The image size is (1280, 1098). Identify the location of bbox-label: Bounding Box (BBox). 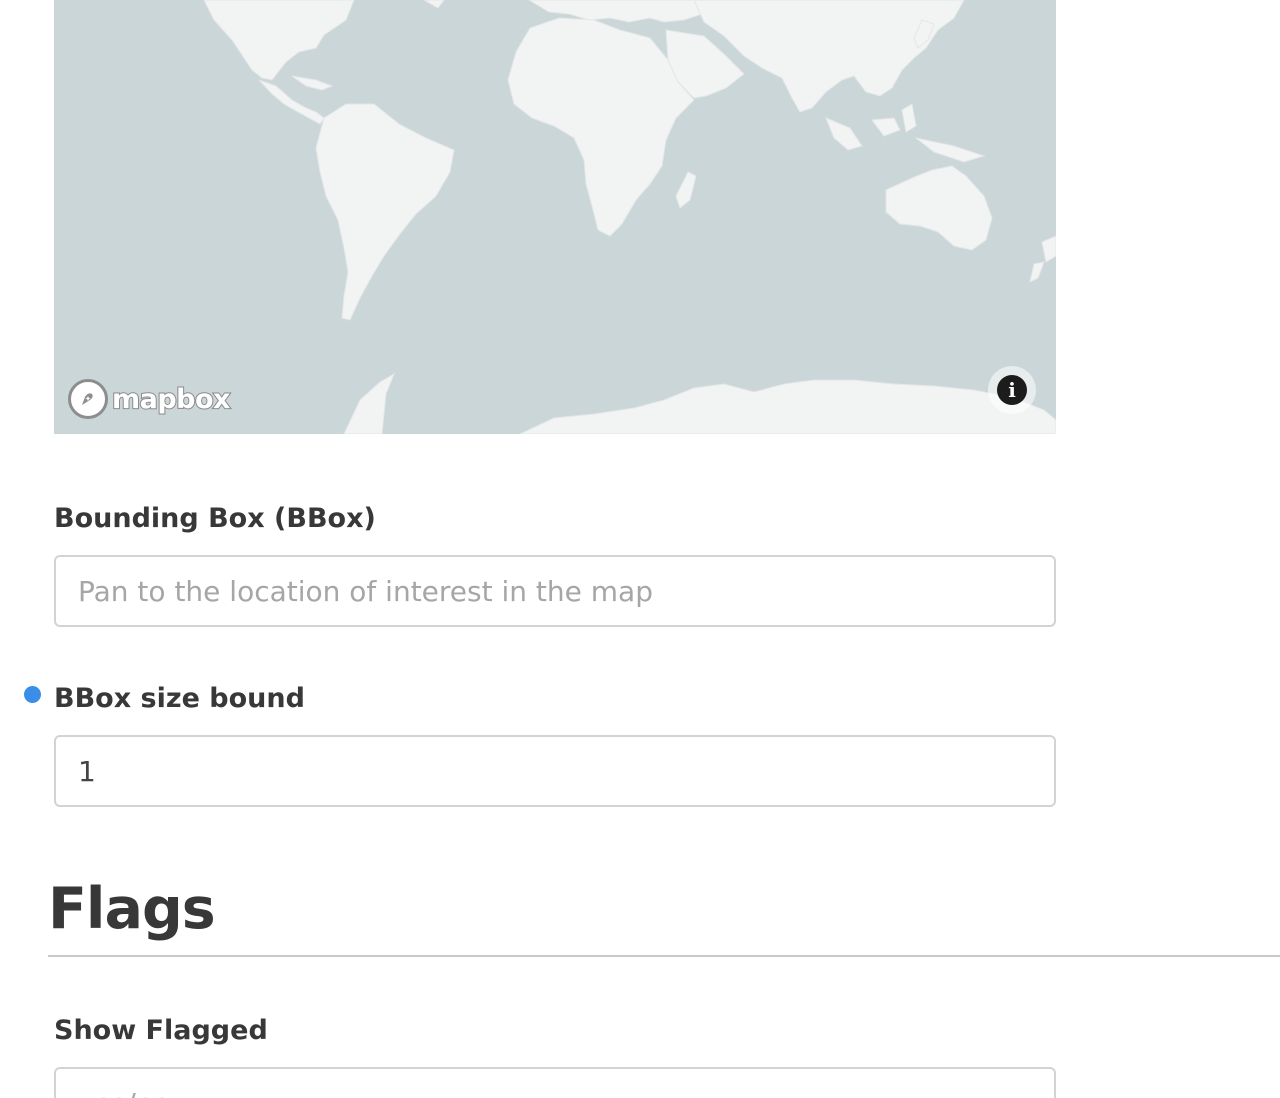
(215, 518).